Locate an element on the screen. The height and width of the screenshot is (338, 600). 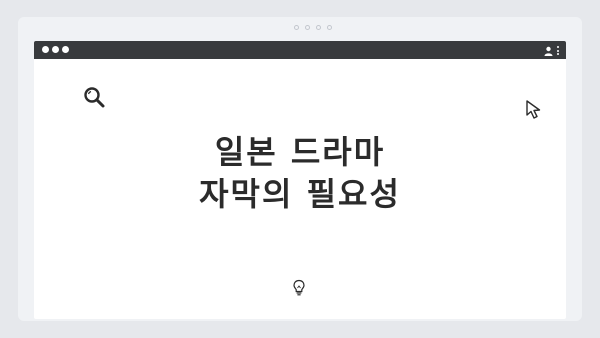
more-vert-icon is located at coordinates (558, 50).